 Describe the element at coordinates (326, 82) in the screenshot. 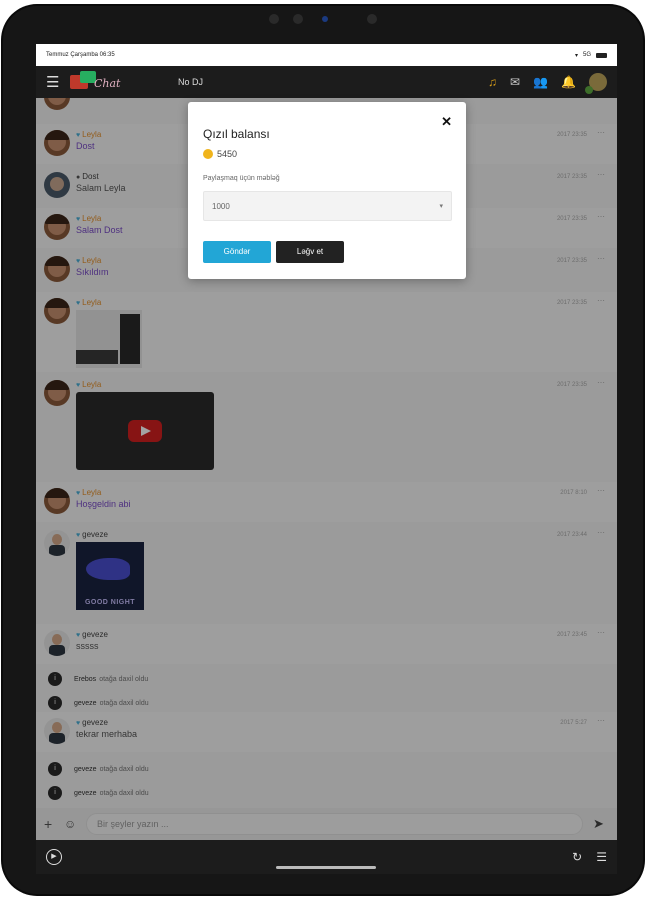

I see `top-bar: ☰ Chat No DJ ♫ ✉ 👥 🔔` at that location.